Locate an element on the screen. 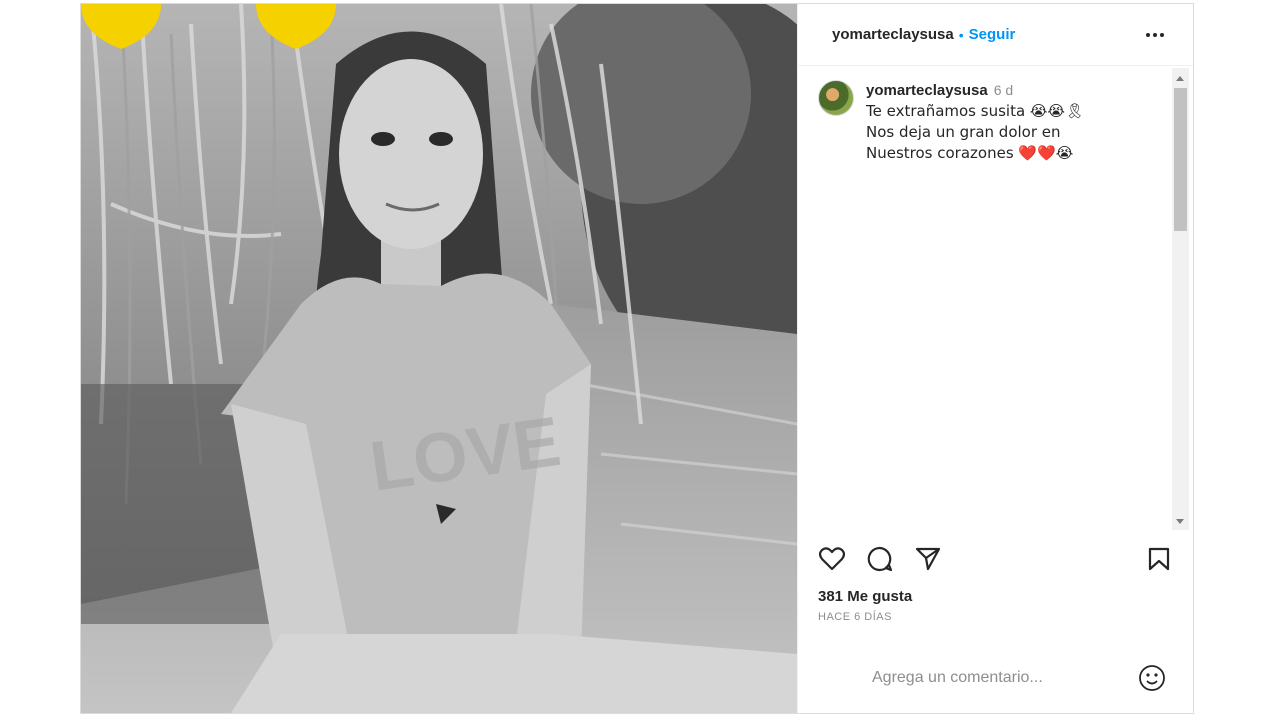 The height and width of the screenshot is (720, 1280). scroll-down-arrow-icon is located at coordinates (1180, 521).